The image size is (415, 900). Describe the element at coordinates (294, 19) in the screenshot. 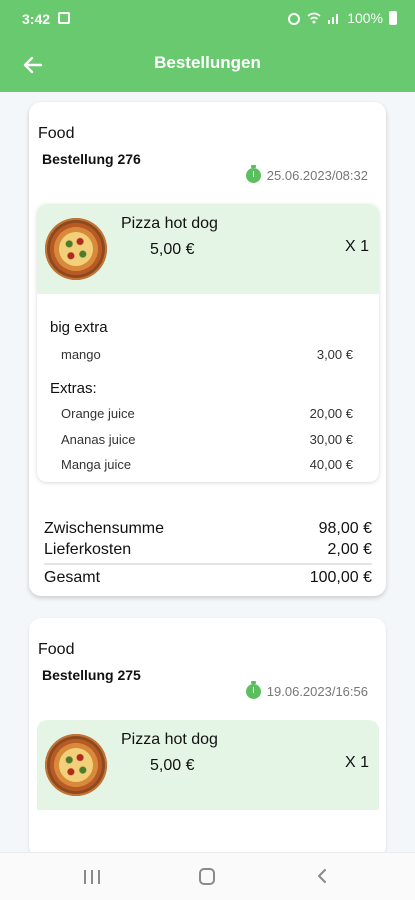

I see `alarm-icon` at that location.